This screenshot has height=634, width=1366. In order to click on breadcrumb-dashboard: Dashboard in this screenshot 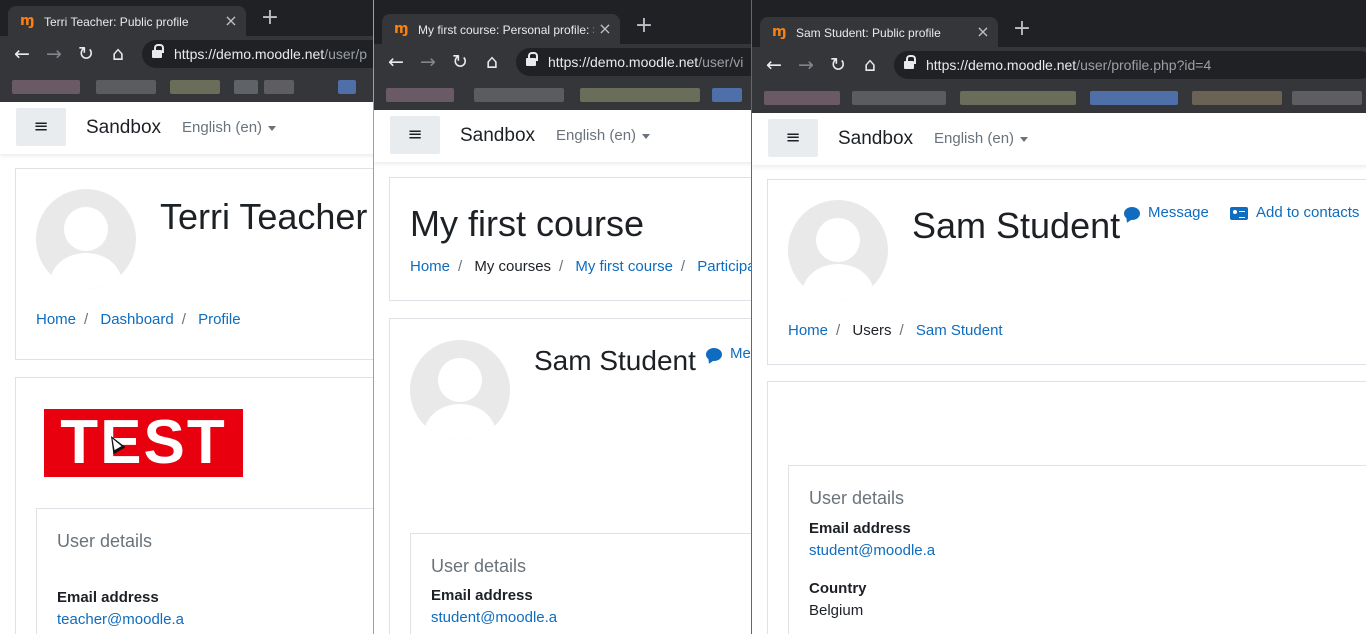, I will do `click(136, 319)`.